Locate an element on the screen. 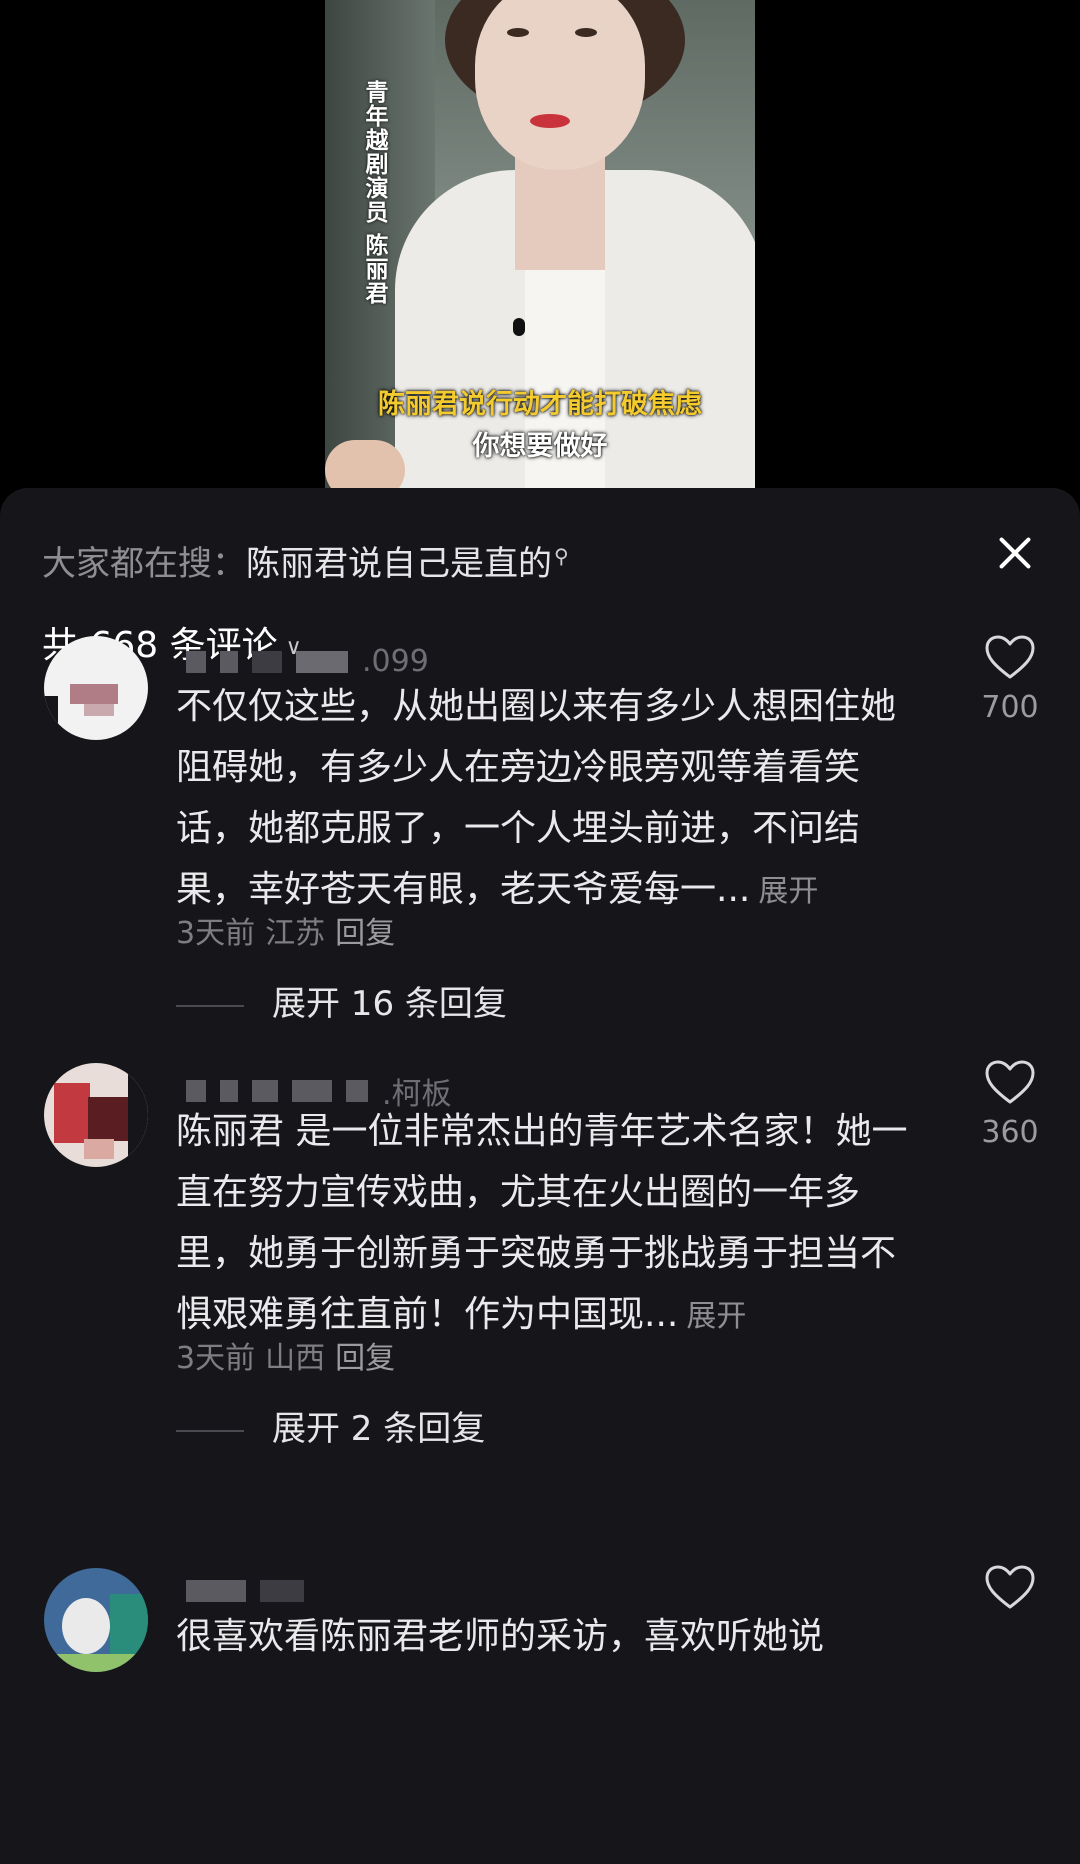  expand-replies-button: 展开 2 条回复 is located at coordinates (330, 1425).